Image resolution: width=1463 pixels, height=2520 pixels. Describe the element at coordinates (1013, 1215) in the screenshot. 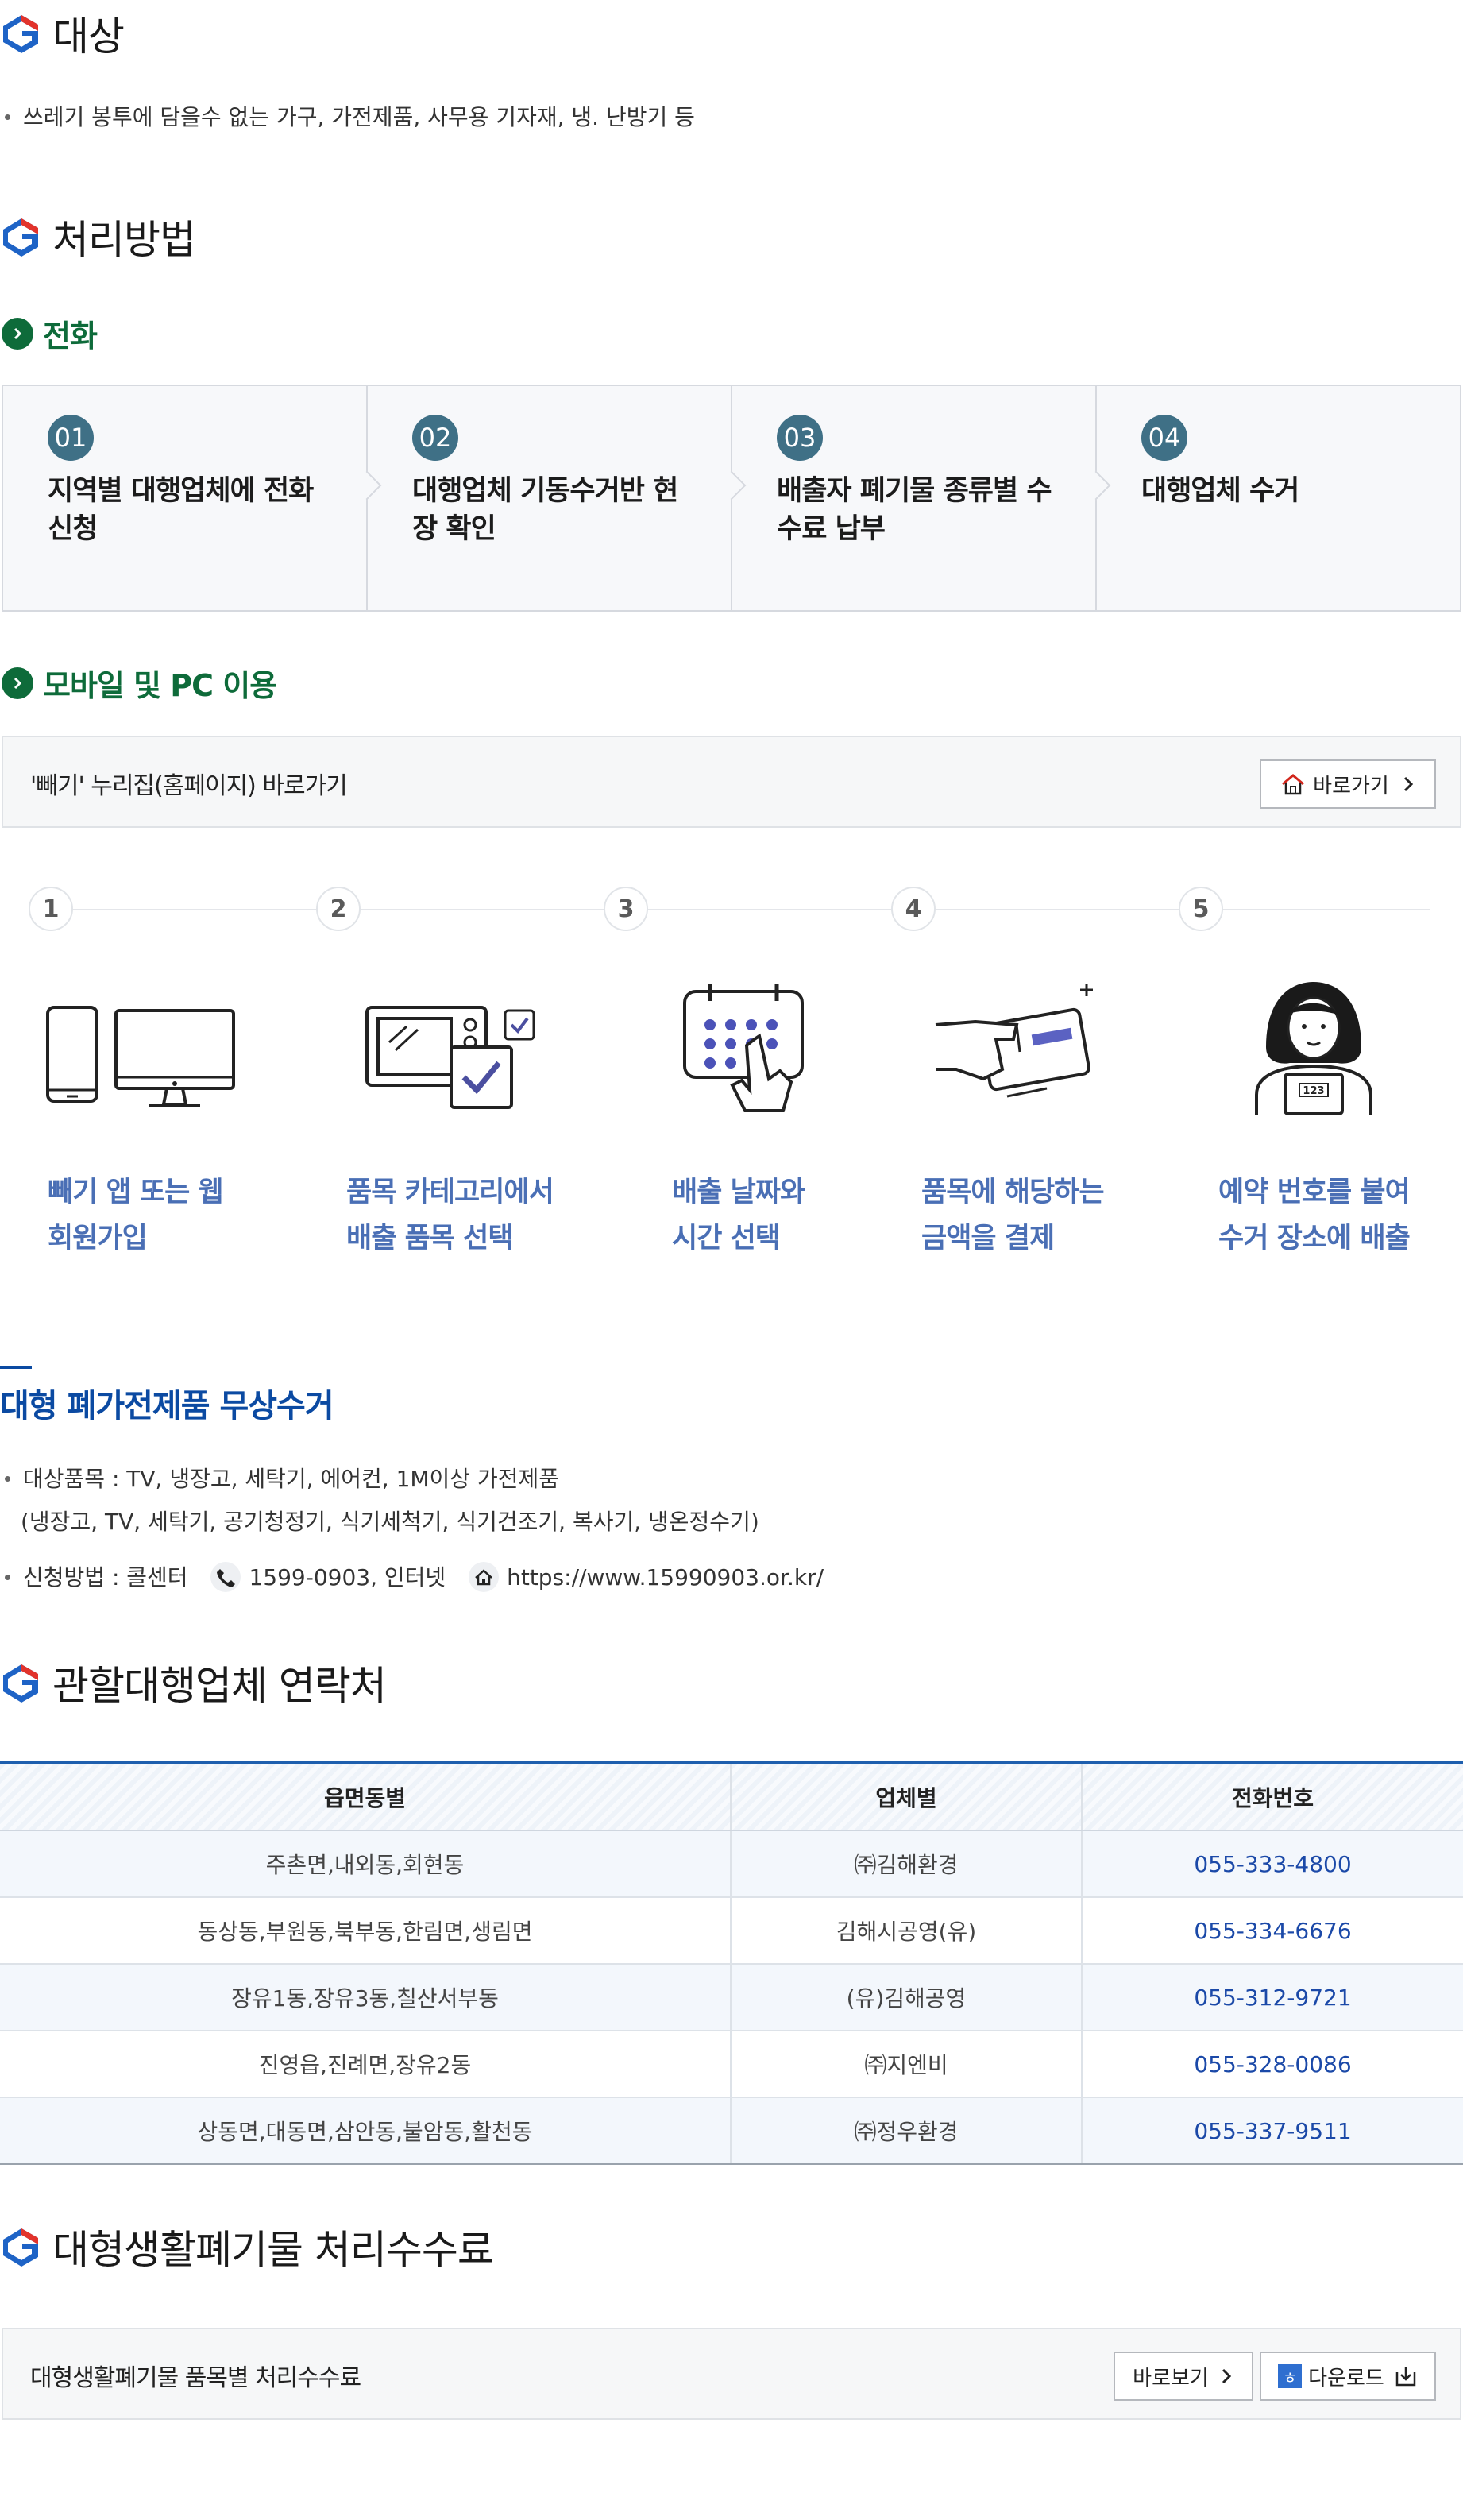

I see `mobile-step-text: 품목에 해당하는 금액을 결제` at that location.